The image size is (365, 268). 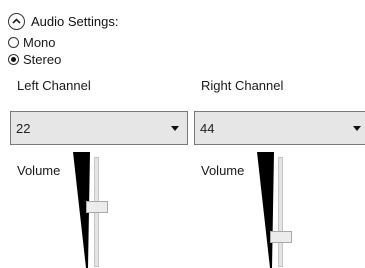 I want to click on mono-radio: Mono, so click(x=32, y=42).